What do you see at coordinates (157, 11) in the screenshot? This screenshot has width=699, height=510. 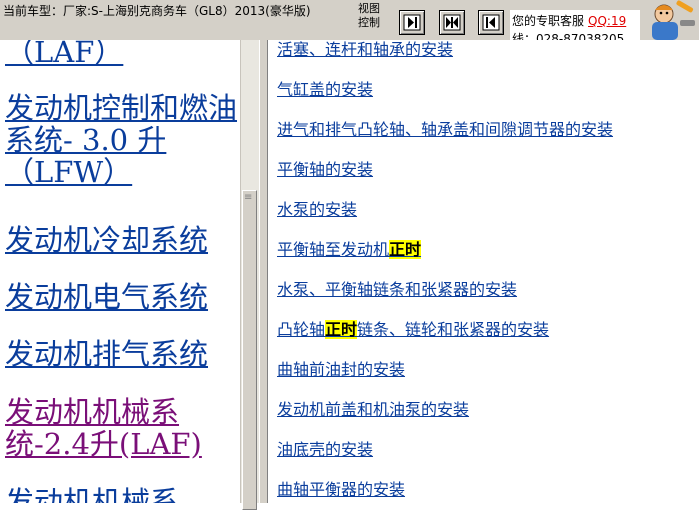 I see `current-vehicle-label: 当前车型：厂家:S-上海别克商务车（GL8）2013(豪华版)` at bounding box center [157, 11].